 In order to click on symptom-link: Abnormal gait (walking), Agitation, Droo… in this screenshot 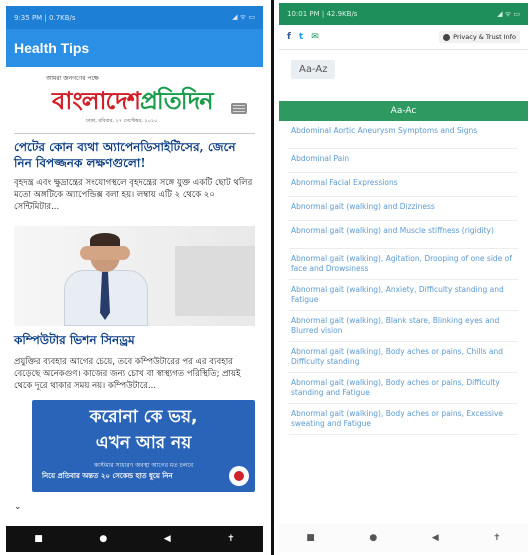, I will do `click(403, 264)`.